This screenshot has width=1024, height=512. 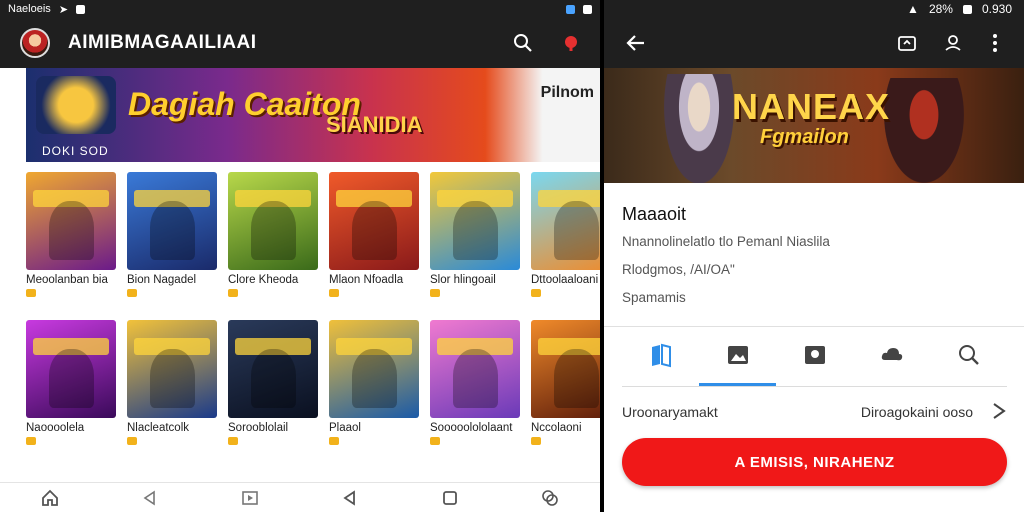 What do you see at coordinates (300, 9) in the screenshot?
I see `status-bar: Naeloeis ➤` at bounding box center [300, 9].